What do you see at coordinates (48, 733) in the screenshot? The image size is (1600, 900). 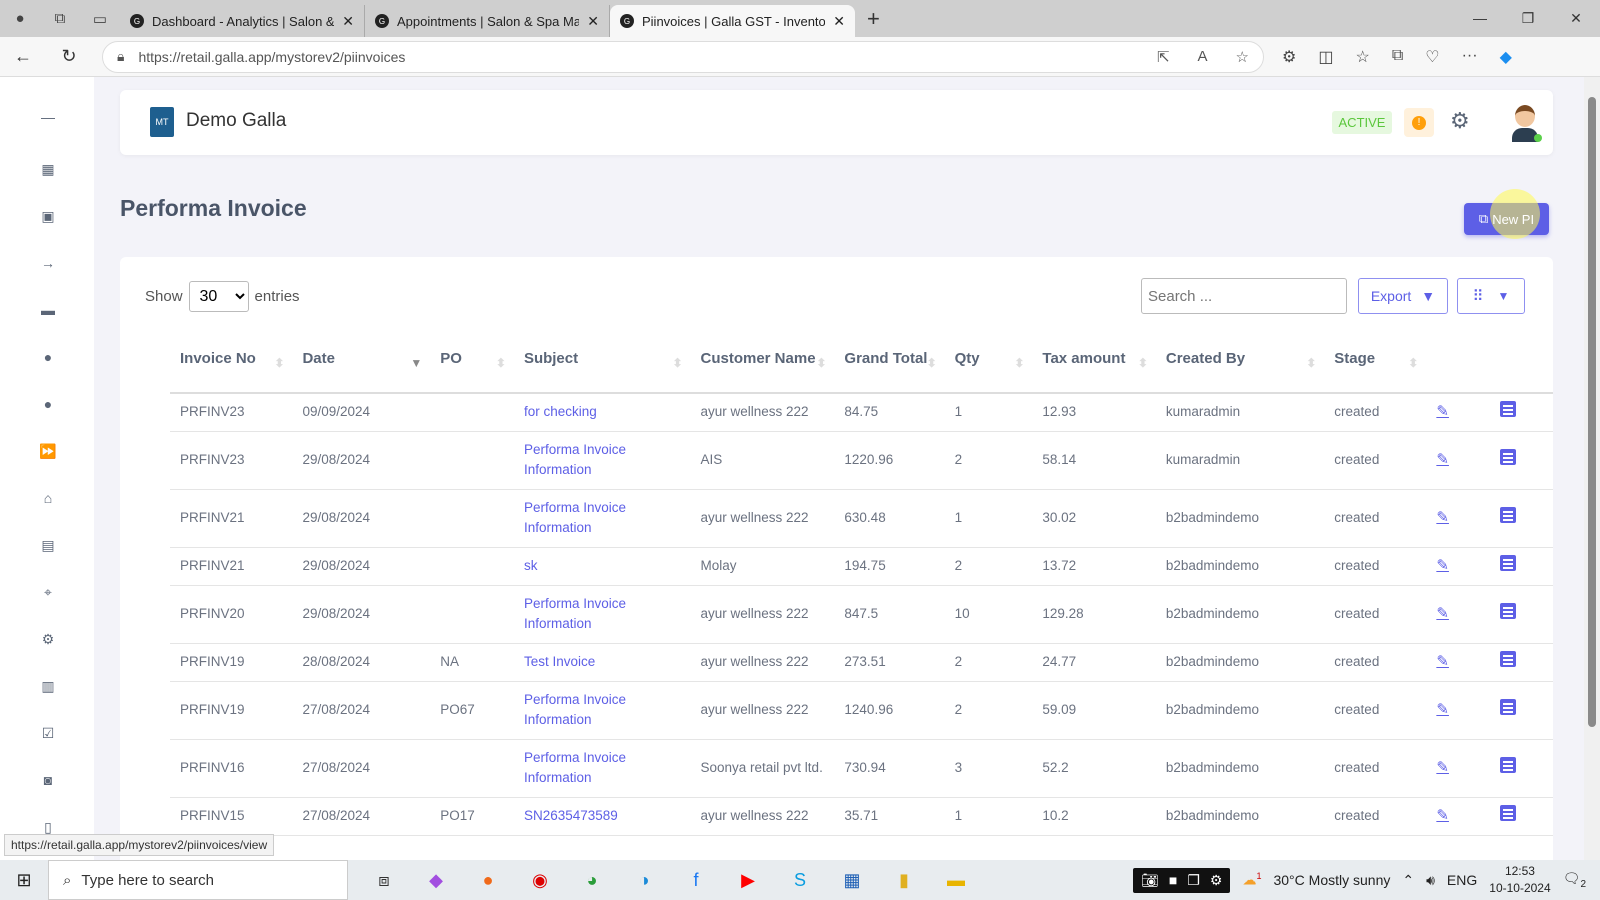 I see `checkbox-icon: ☑` at bounding box center [48, 733].